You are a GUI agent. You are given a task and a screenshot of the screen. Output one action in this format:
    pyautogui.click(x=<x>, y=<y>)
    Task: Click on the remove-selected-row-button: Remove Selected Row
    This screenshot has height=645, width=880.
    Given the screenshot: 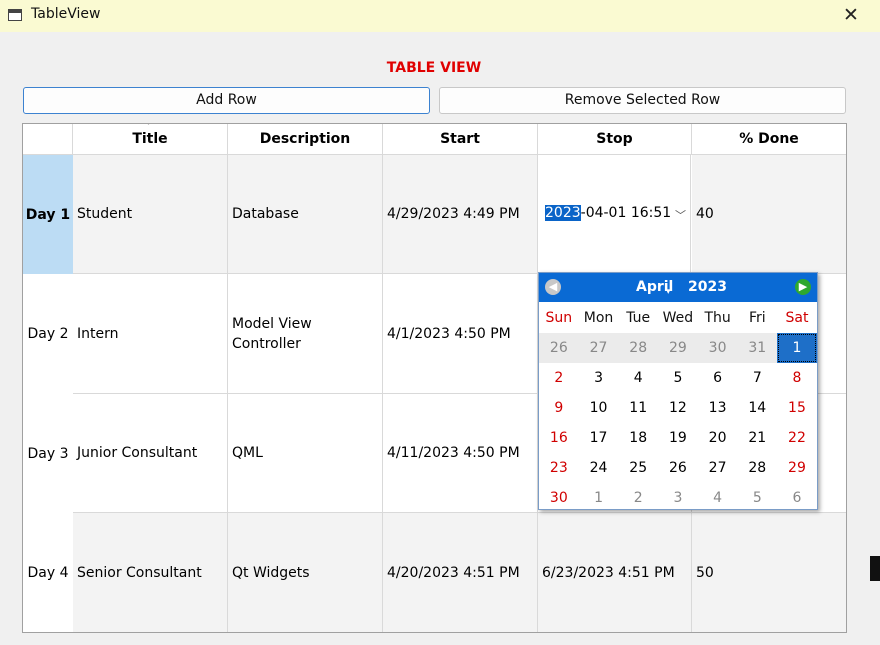 What is the action you would take?
    pyautogui.click(x=642, y=100)
    